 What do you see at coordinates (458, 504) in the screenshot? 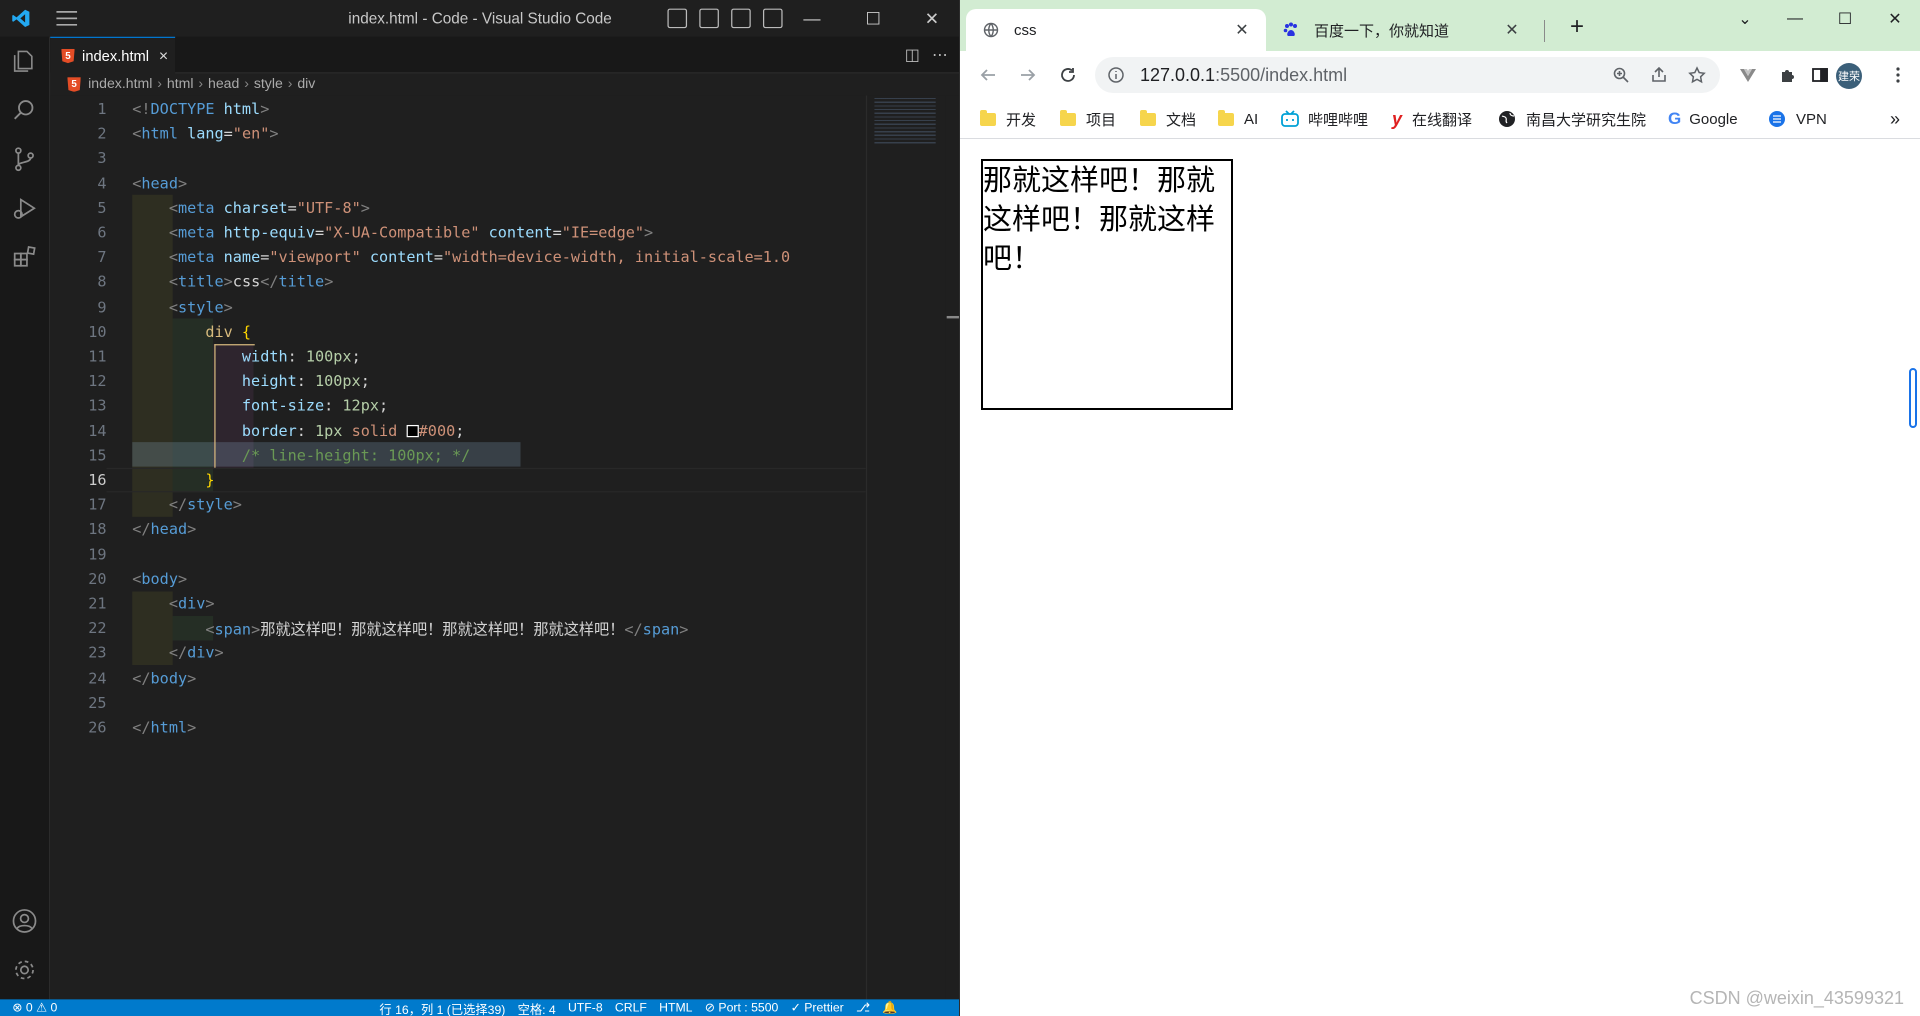
I see `code-line: 17 </style>` at bounding box center [458, 504].